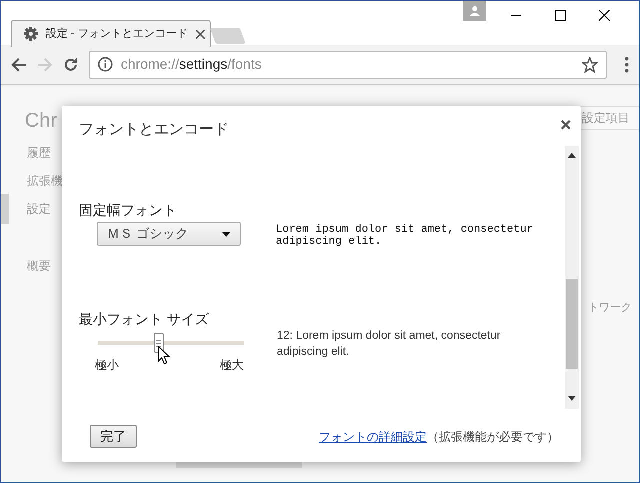 The width and height of the screenshot is (640, 483). What do you see at coordinates (192, 64) in the screenshot?
I see `url-text: chrome://settings/fonts` at bounding box center [192, 64].